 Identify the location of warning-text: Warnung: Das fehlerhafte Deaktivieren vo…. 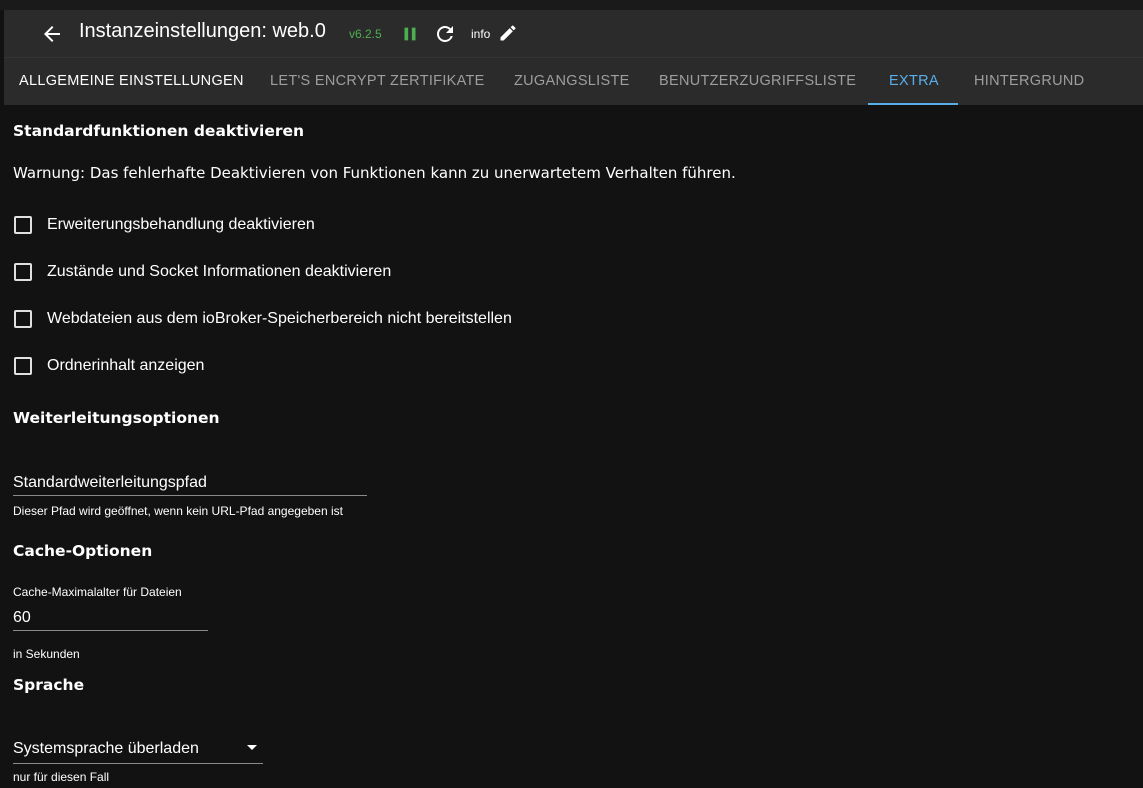
(374, 173).